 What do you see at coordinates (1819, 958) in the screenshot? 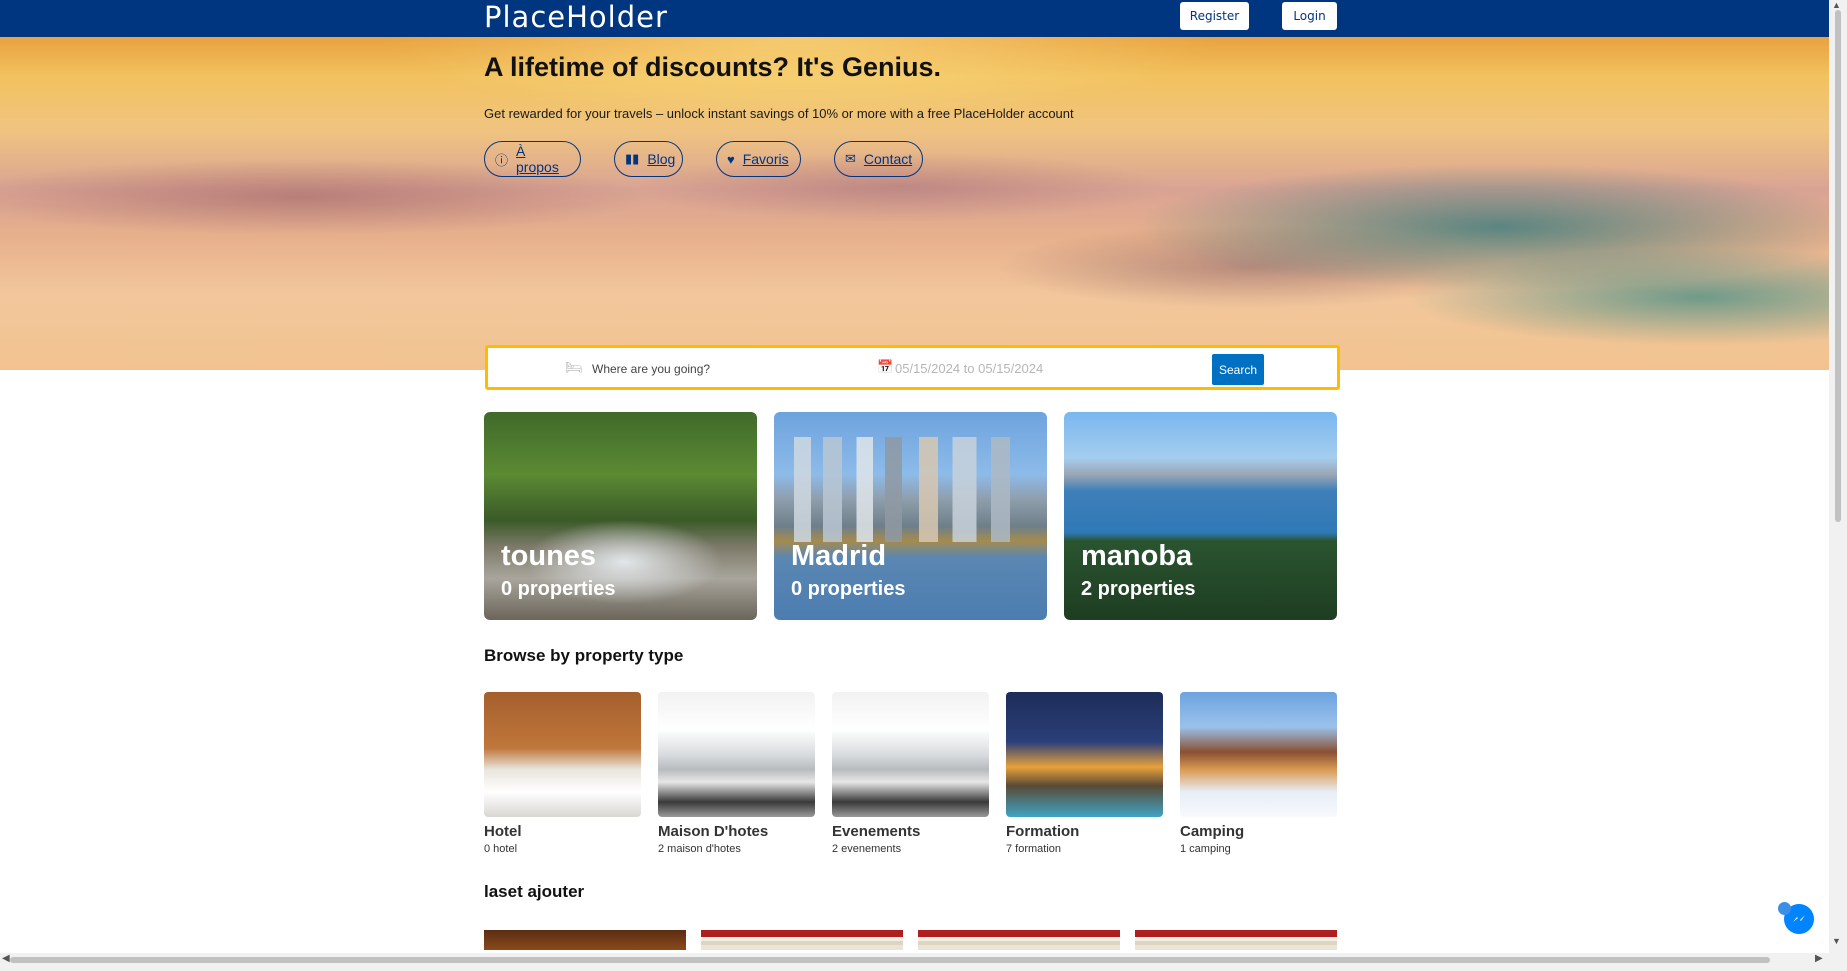
I see `scroll-right-arrow-icon: ▶` at bounding box center [1819, 958].